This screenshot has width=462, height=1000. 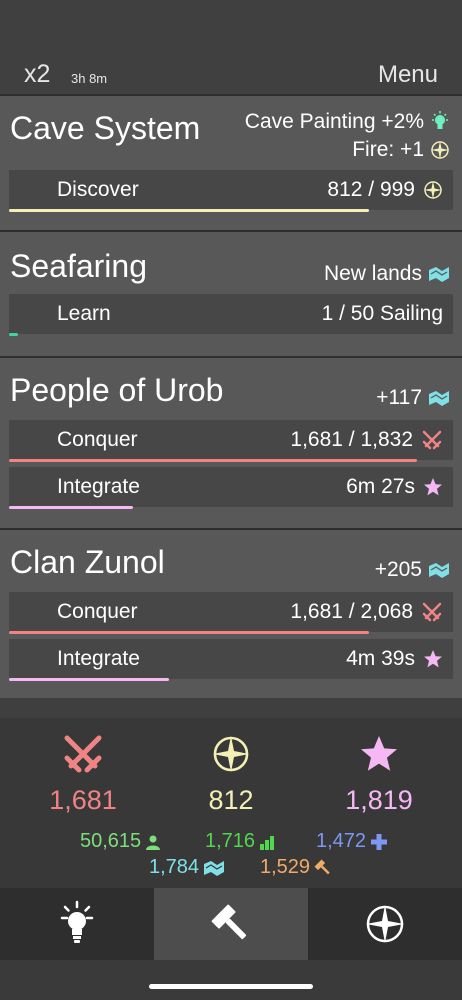 I want to click on learn-progress-text: 1 / 50 Sailing, so click(x=382, y=313).